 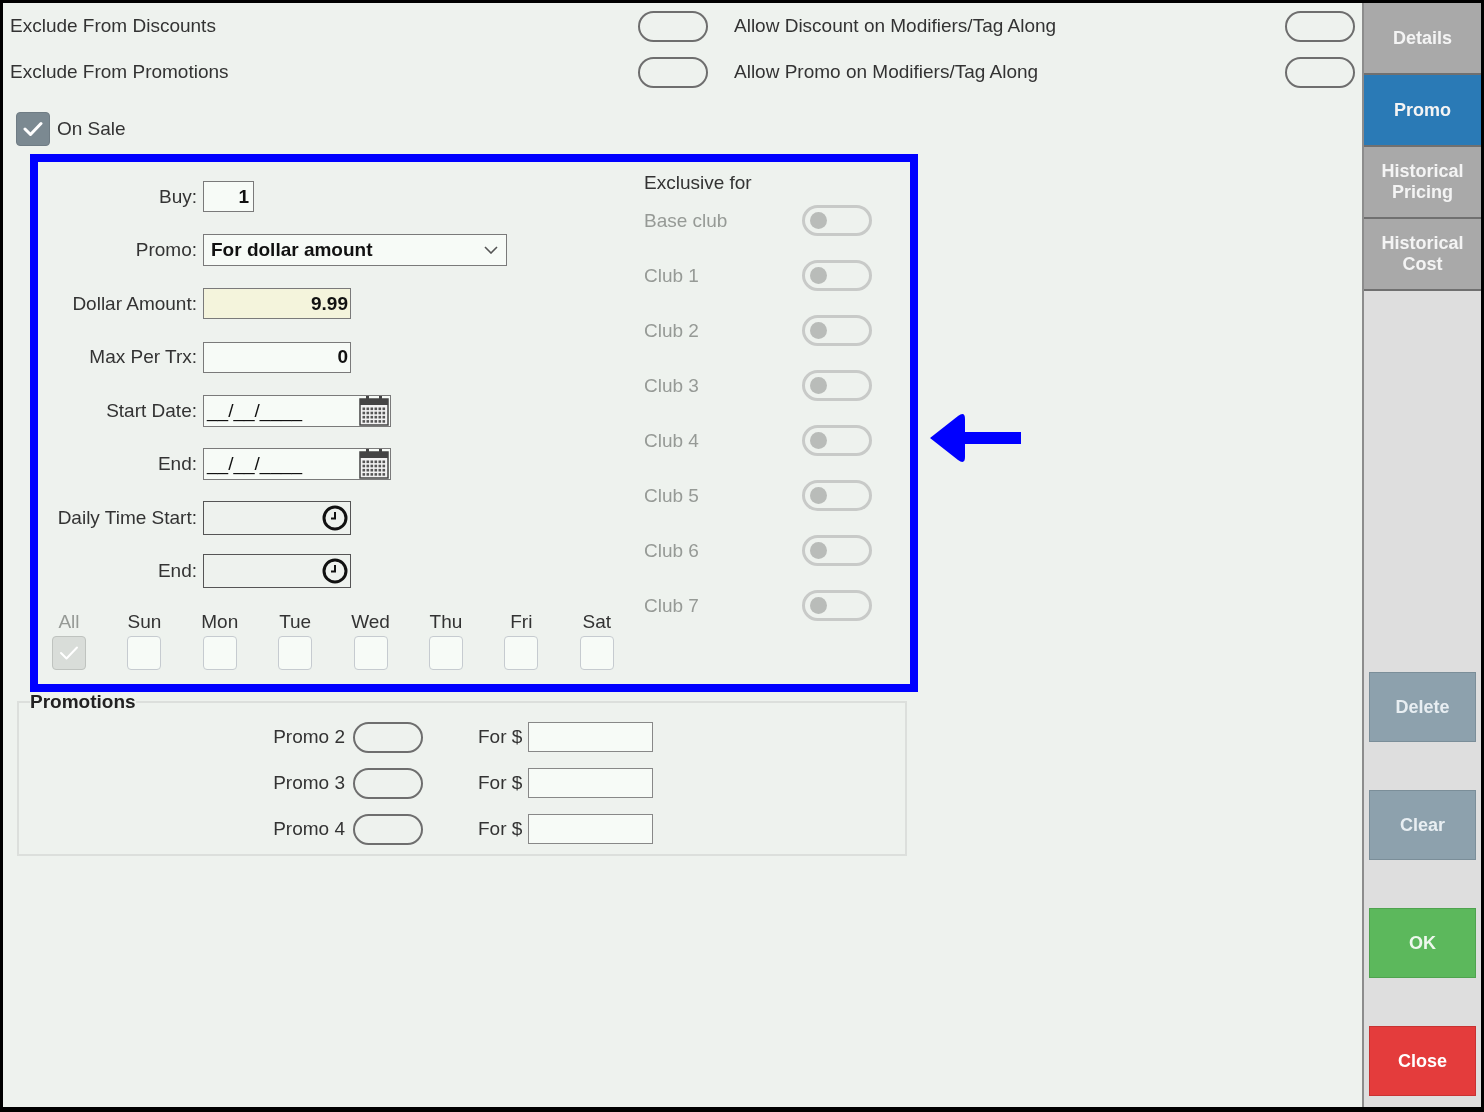 What do you see at coordinates (672, 385) in the screenshot?
I see `club-label: Club 3` at bounding box center [672, 385].